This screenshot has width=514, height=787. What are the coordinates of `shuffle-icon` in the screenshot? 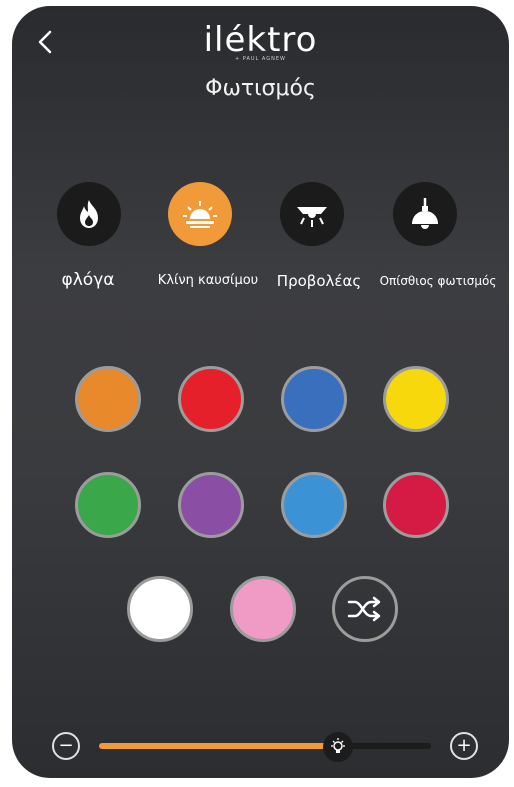 It's located at (364, 609).